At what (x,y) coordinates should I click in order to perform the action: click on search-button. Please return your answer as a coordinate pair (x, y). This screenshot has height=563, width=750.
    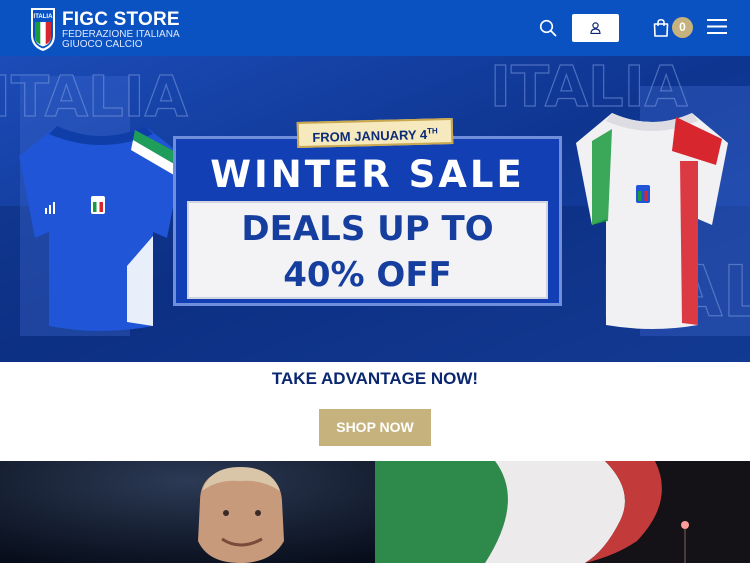
    Looking at the image, I should click on (548, 28).